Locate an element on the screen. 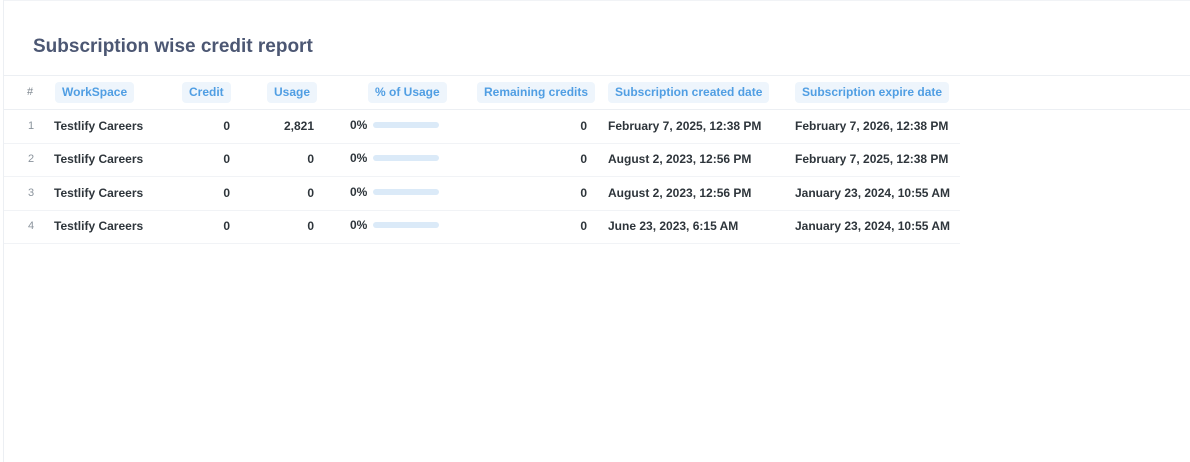  row-created-date: February 7, 2025, 12:38 PM is located at coordinates (685, 126).